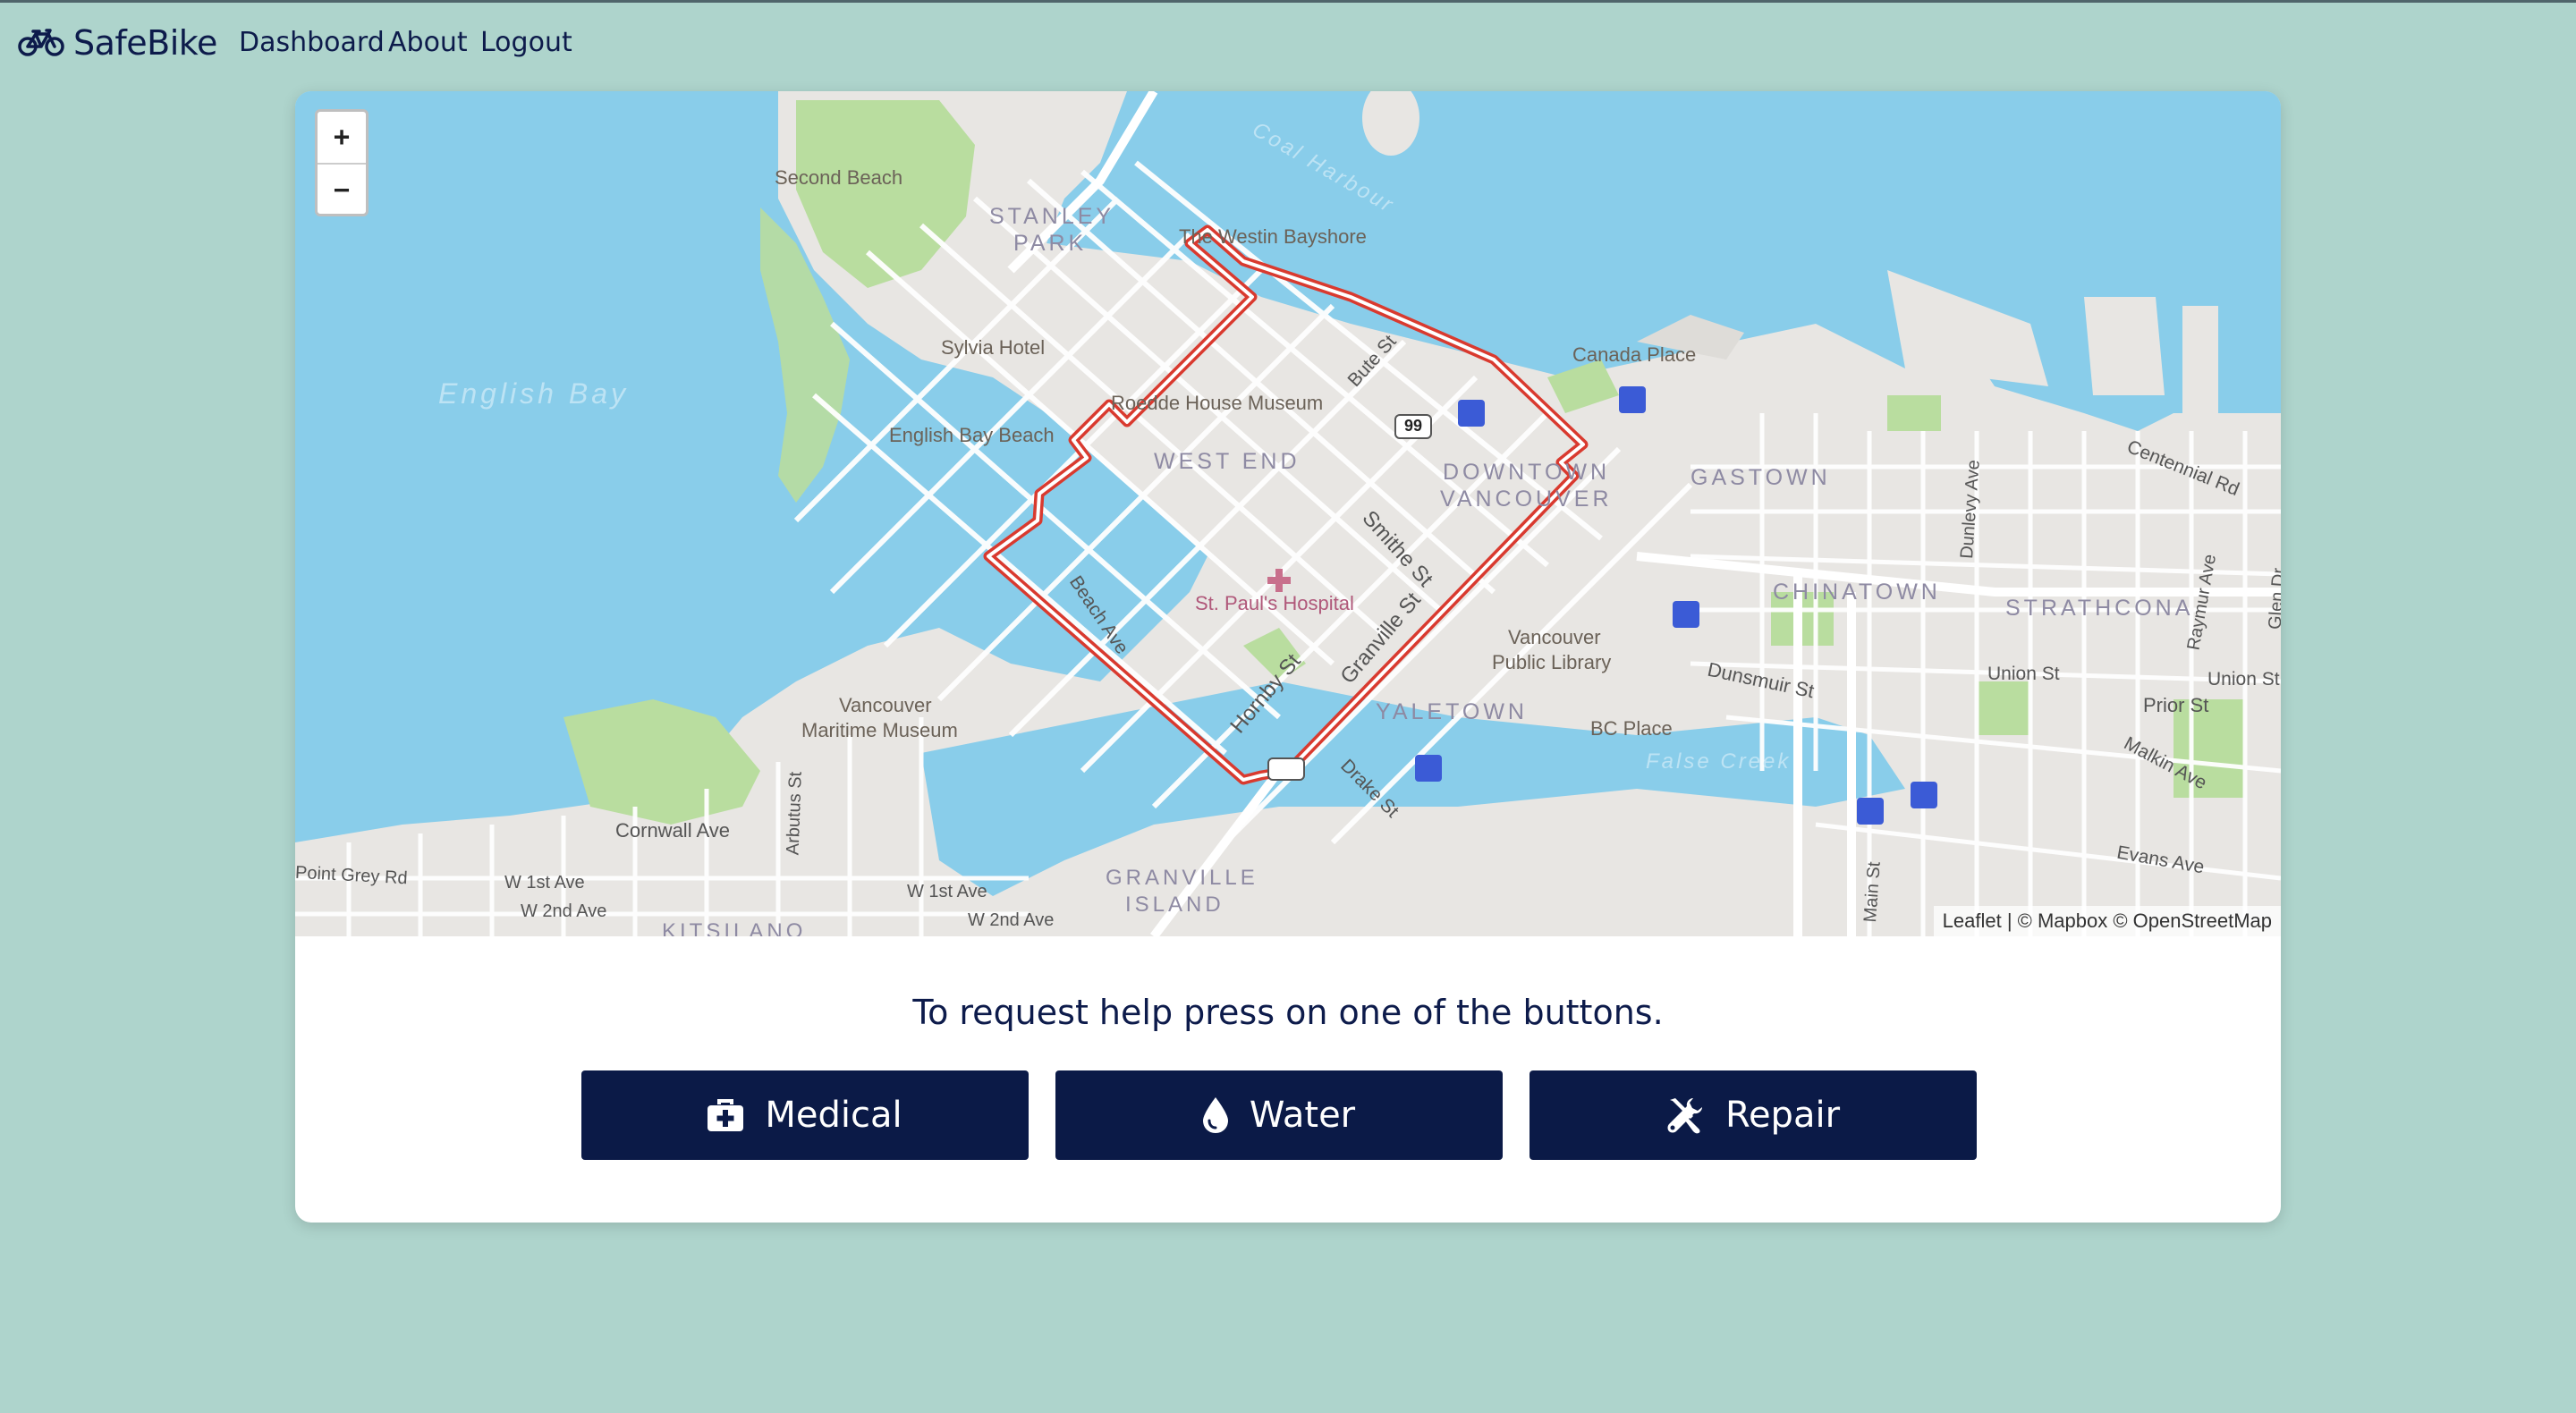 This screenshot has height=1413, width=2576. Describe the element at coordinates (1288, 43) in the screenshot. I see `navbar: SafeBike Dashboard About Logout` at that location.